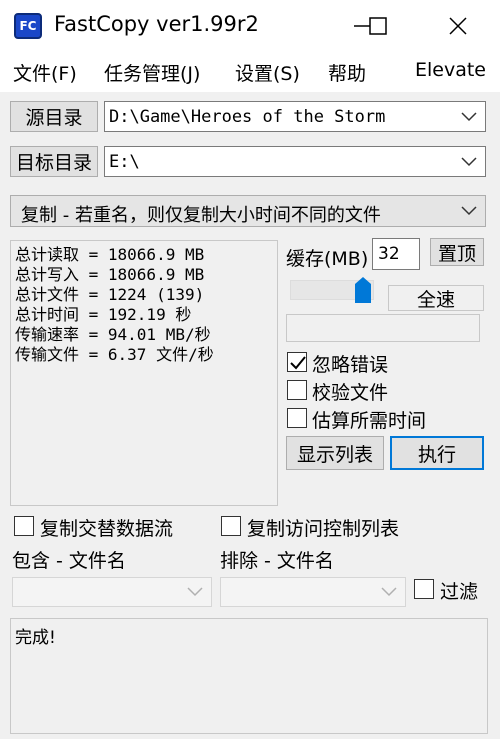  I want to click on show-list-button: 显示列表, so click(335, 453).